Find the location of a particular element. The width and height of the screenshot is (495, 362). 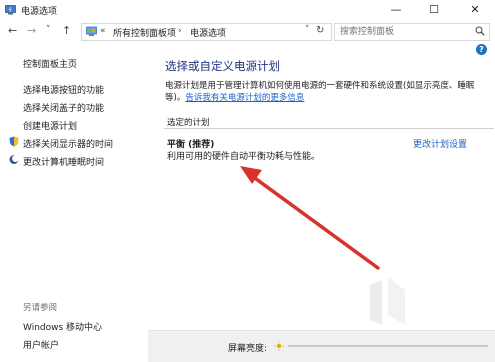

watermark-logo is located at coordinates (387, 301).